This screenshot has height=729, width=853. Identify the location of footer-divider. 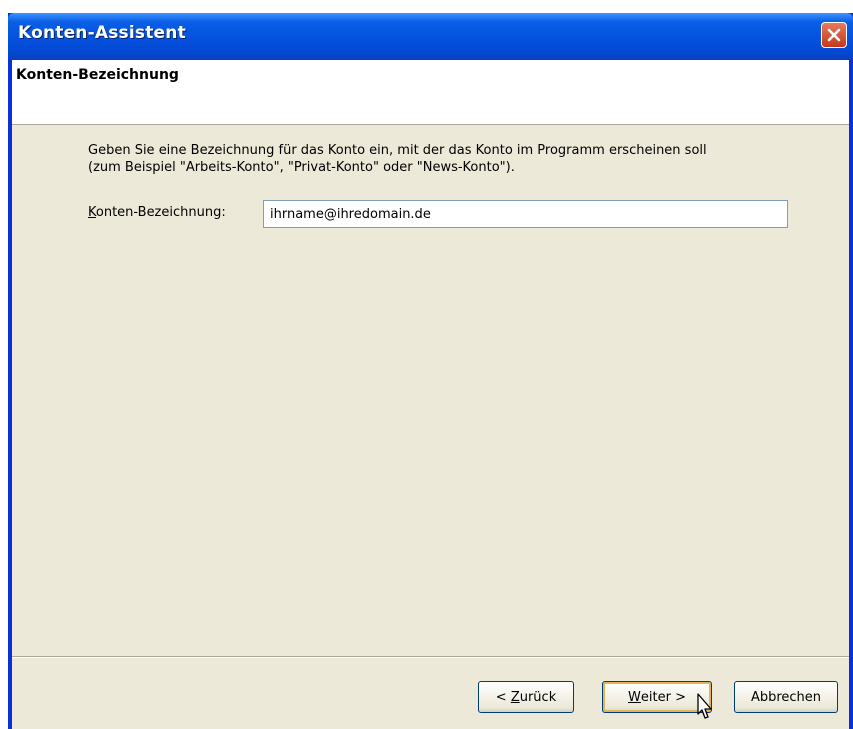
(430, 657).